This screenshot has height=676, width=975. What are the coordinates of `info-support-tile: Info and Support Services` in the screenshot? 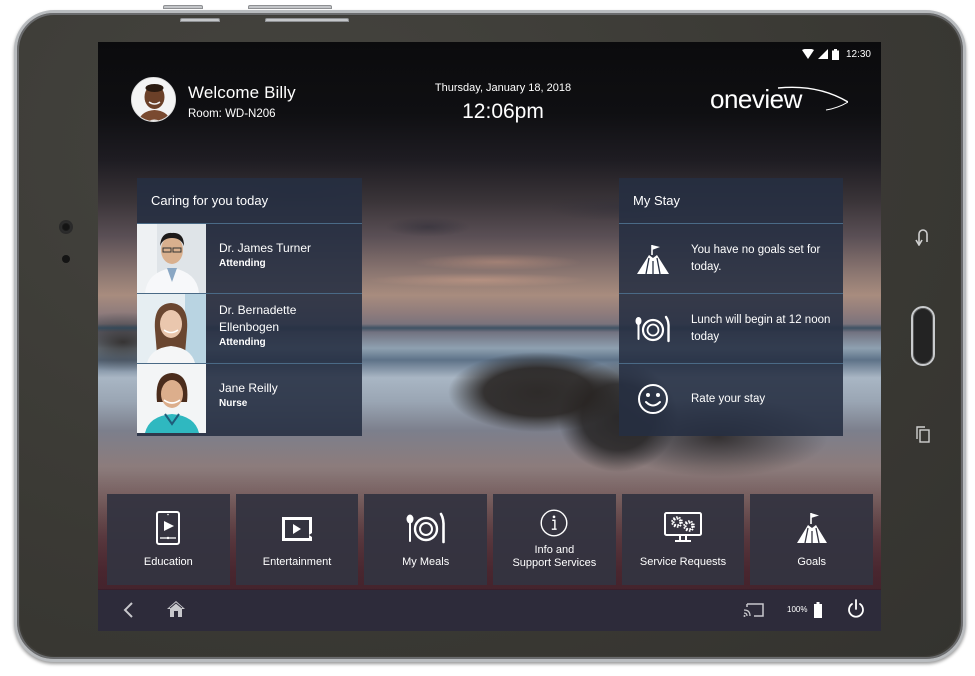 It's located at (554, 539).